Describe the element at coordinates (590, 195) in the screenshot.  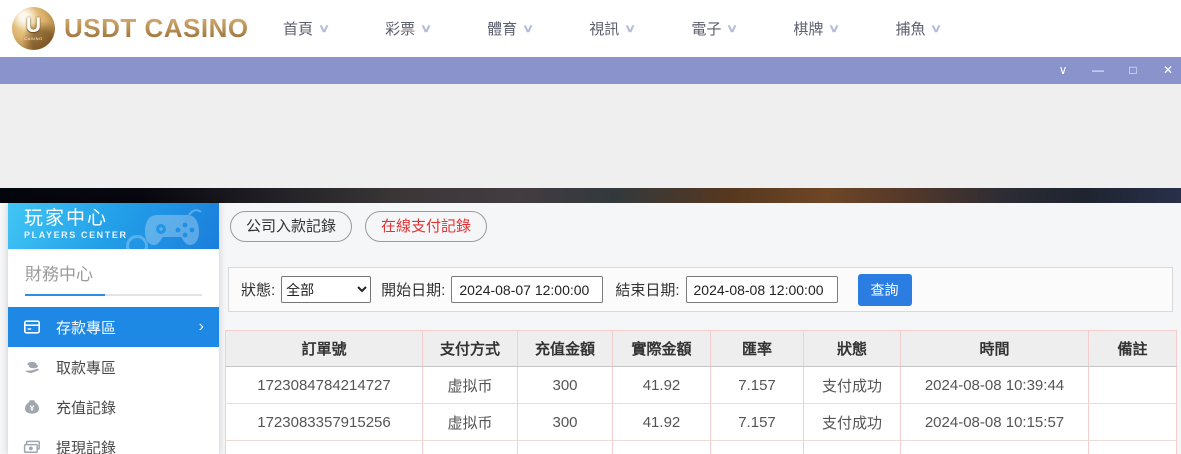
I see `banner-image-sliver` at that location.